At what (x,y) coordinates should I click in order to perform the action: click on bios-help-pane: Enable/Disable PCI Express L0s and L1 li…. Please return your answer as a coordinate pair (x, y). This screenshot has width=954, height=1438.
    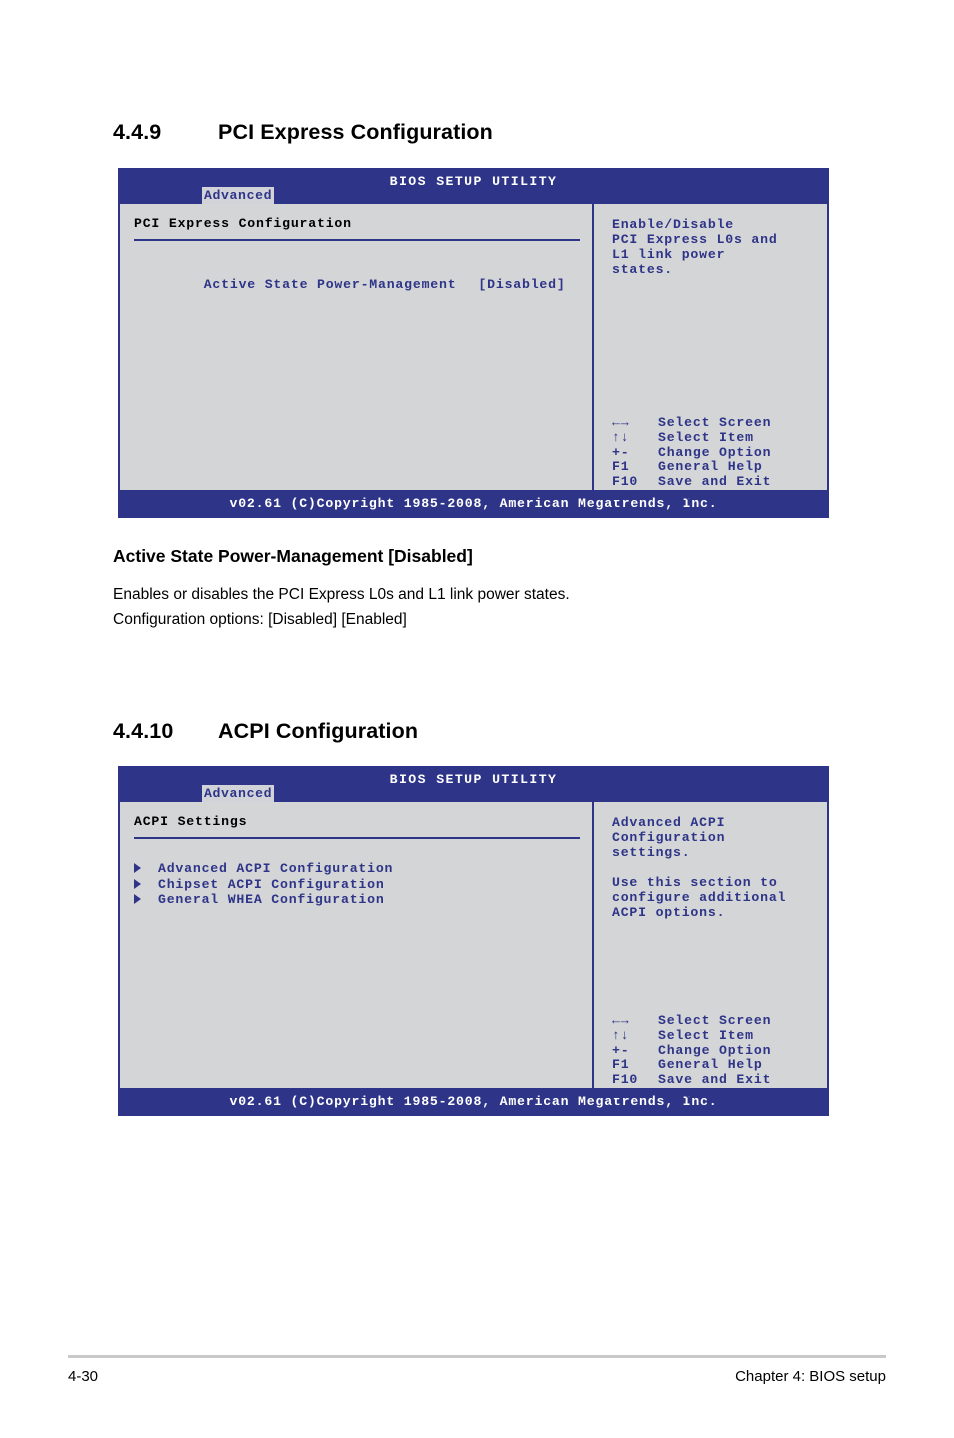
    Looking at the image, I should click on (710, 354).